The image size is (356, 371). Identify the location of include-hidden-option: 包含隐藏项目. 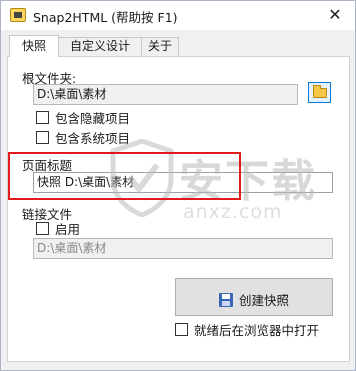
(83, 117).